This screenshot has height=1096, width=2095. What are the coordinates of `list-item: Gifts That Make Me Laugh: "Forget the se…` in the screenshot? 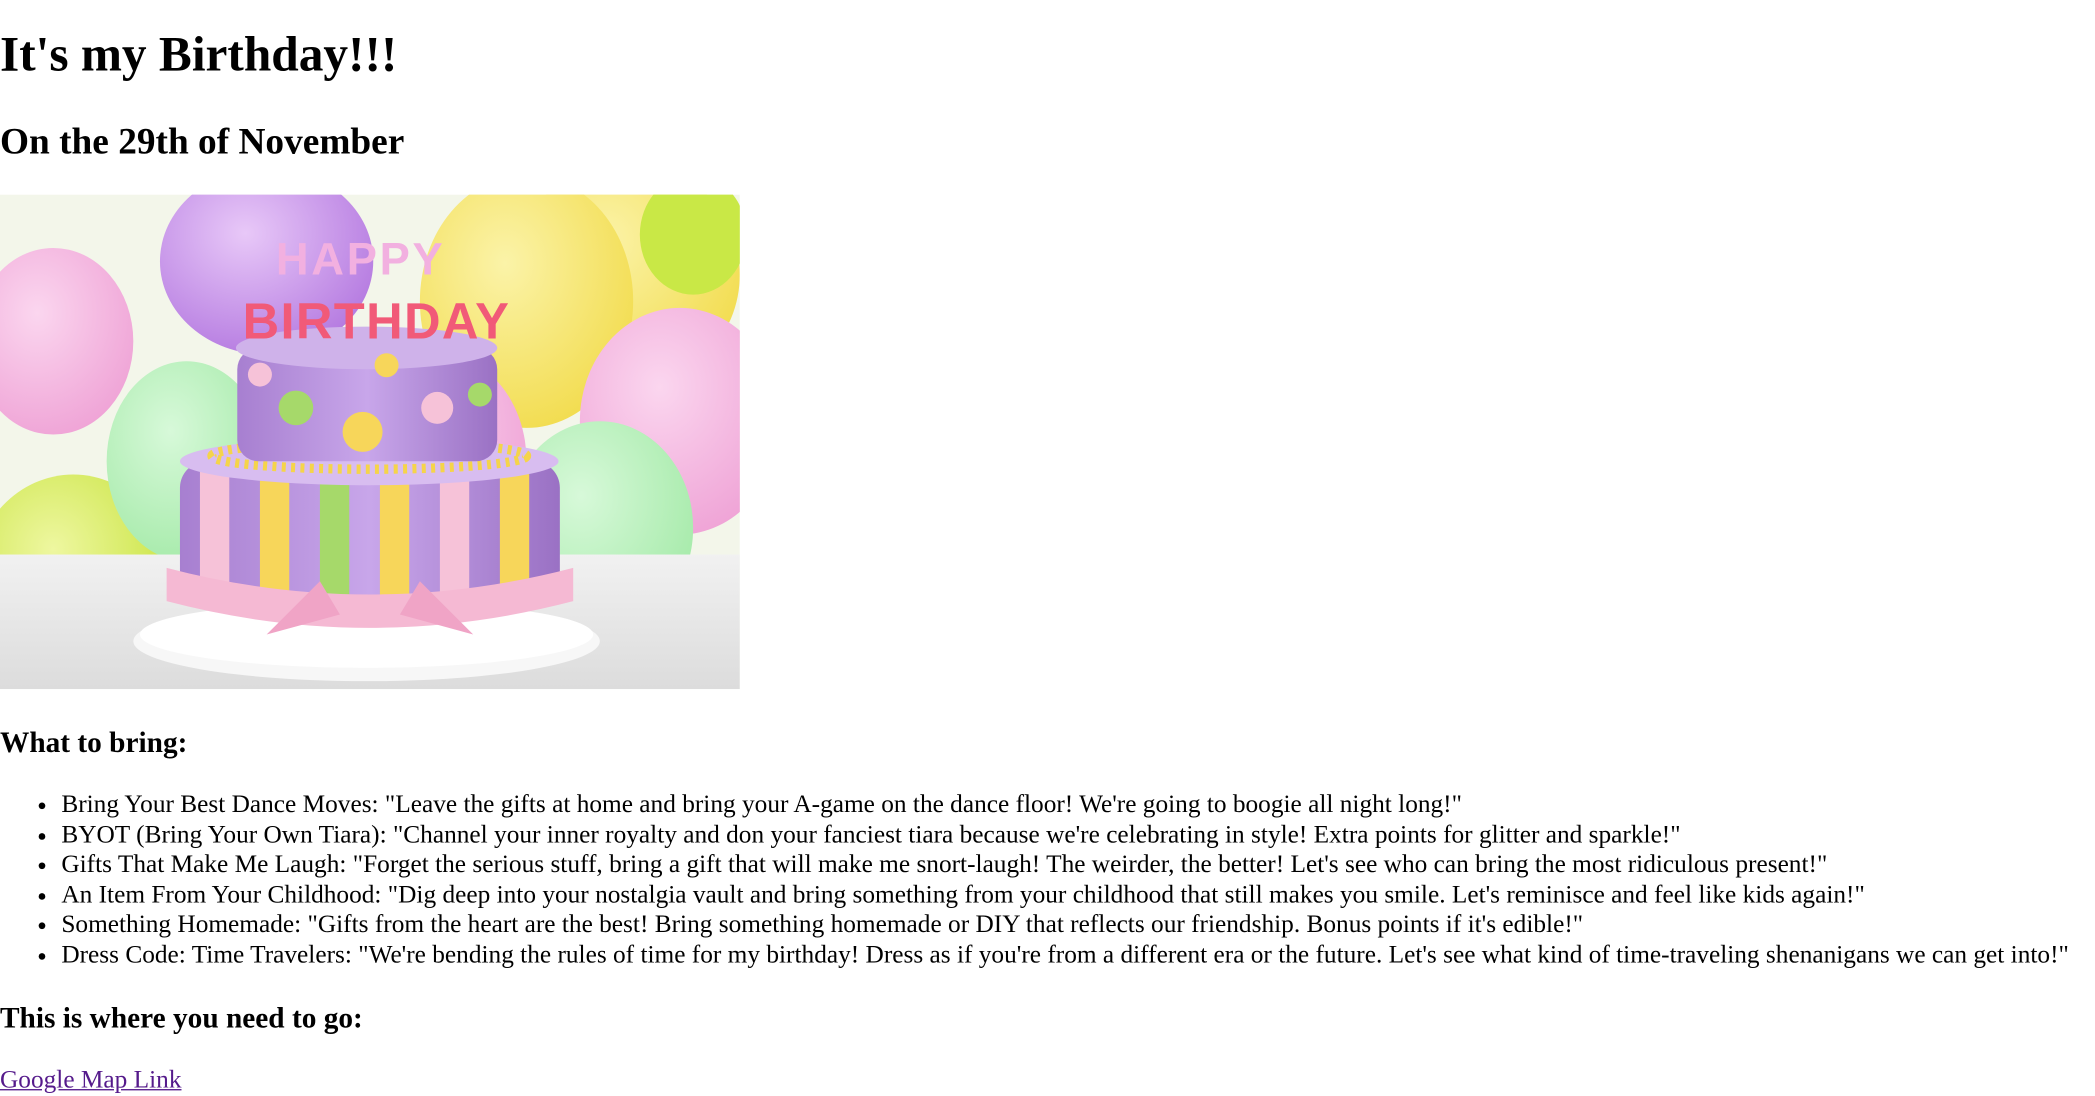 It's located at (1077, 865).